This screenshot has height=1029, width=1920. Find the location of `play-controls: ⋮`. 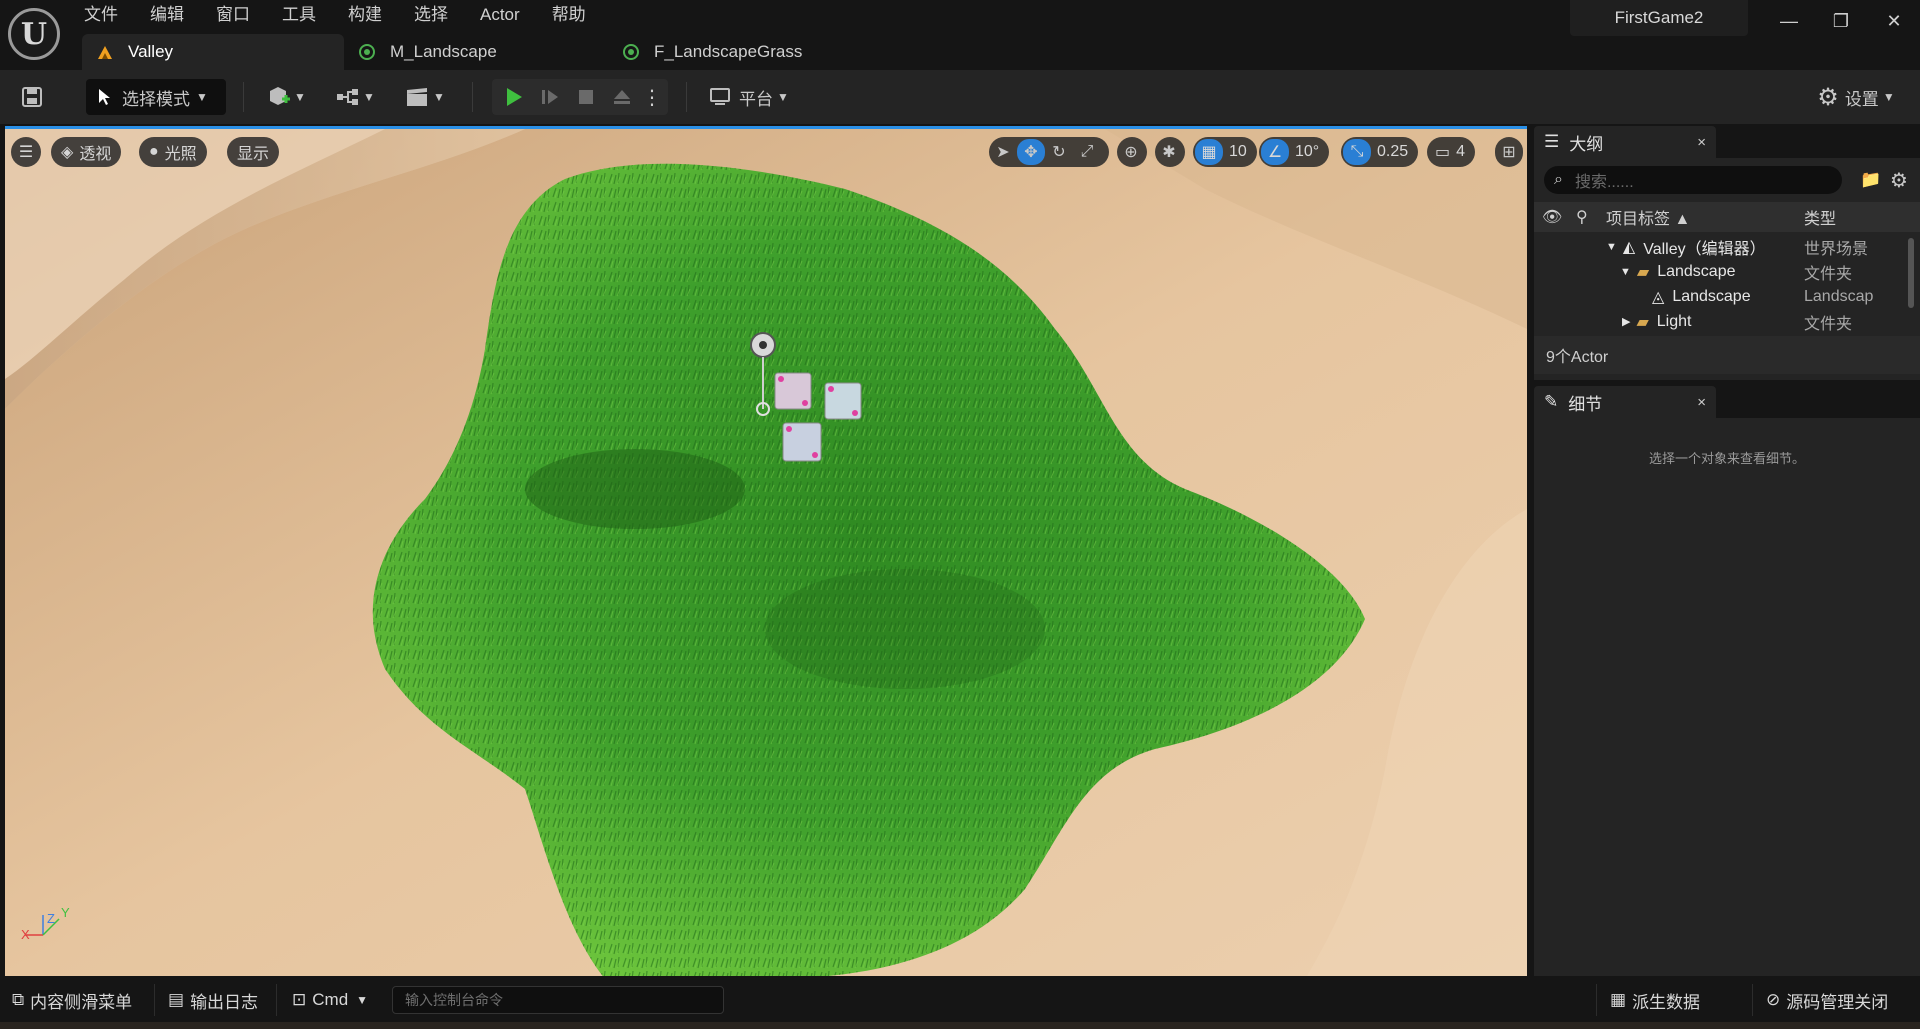

play-controls: ⋮ is located at coordinates (580, 97).